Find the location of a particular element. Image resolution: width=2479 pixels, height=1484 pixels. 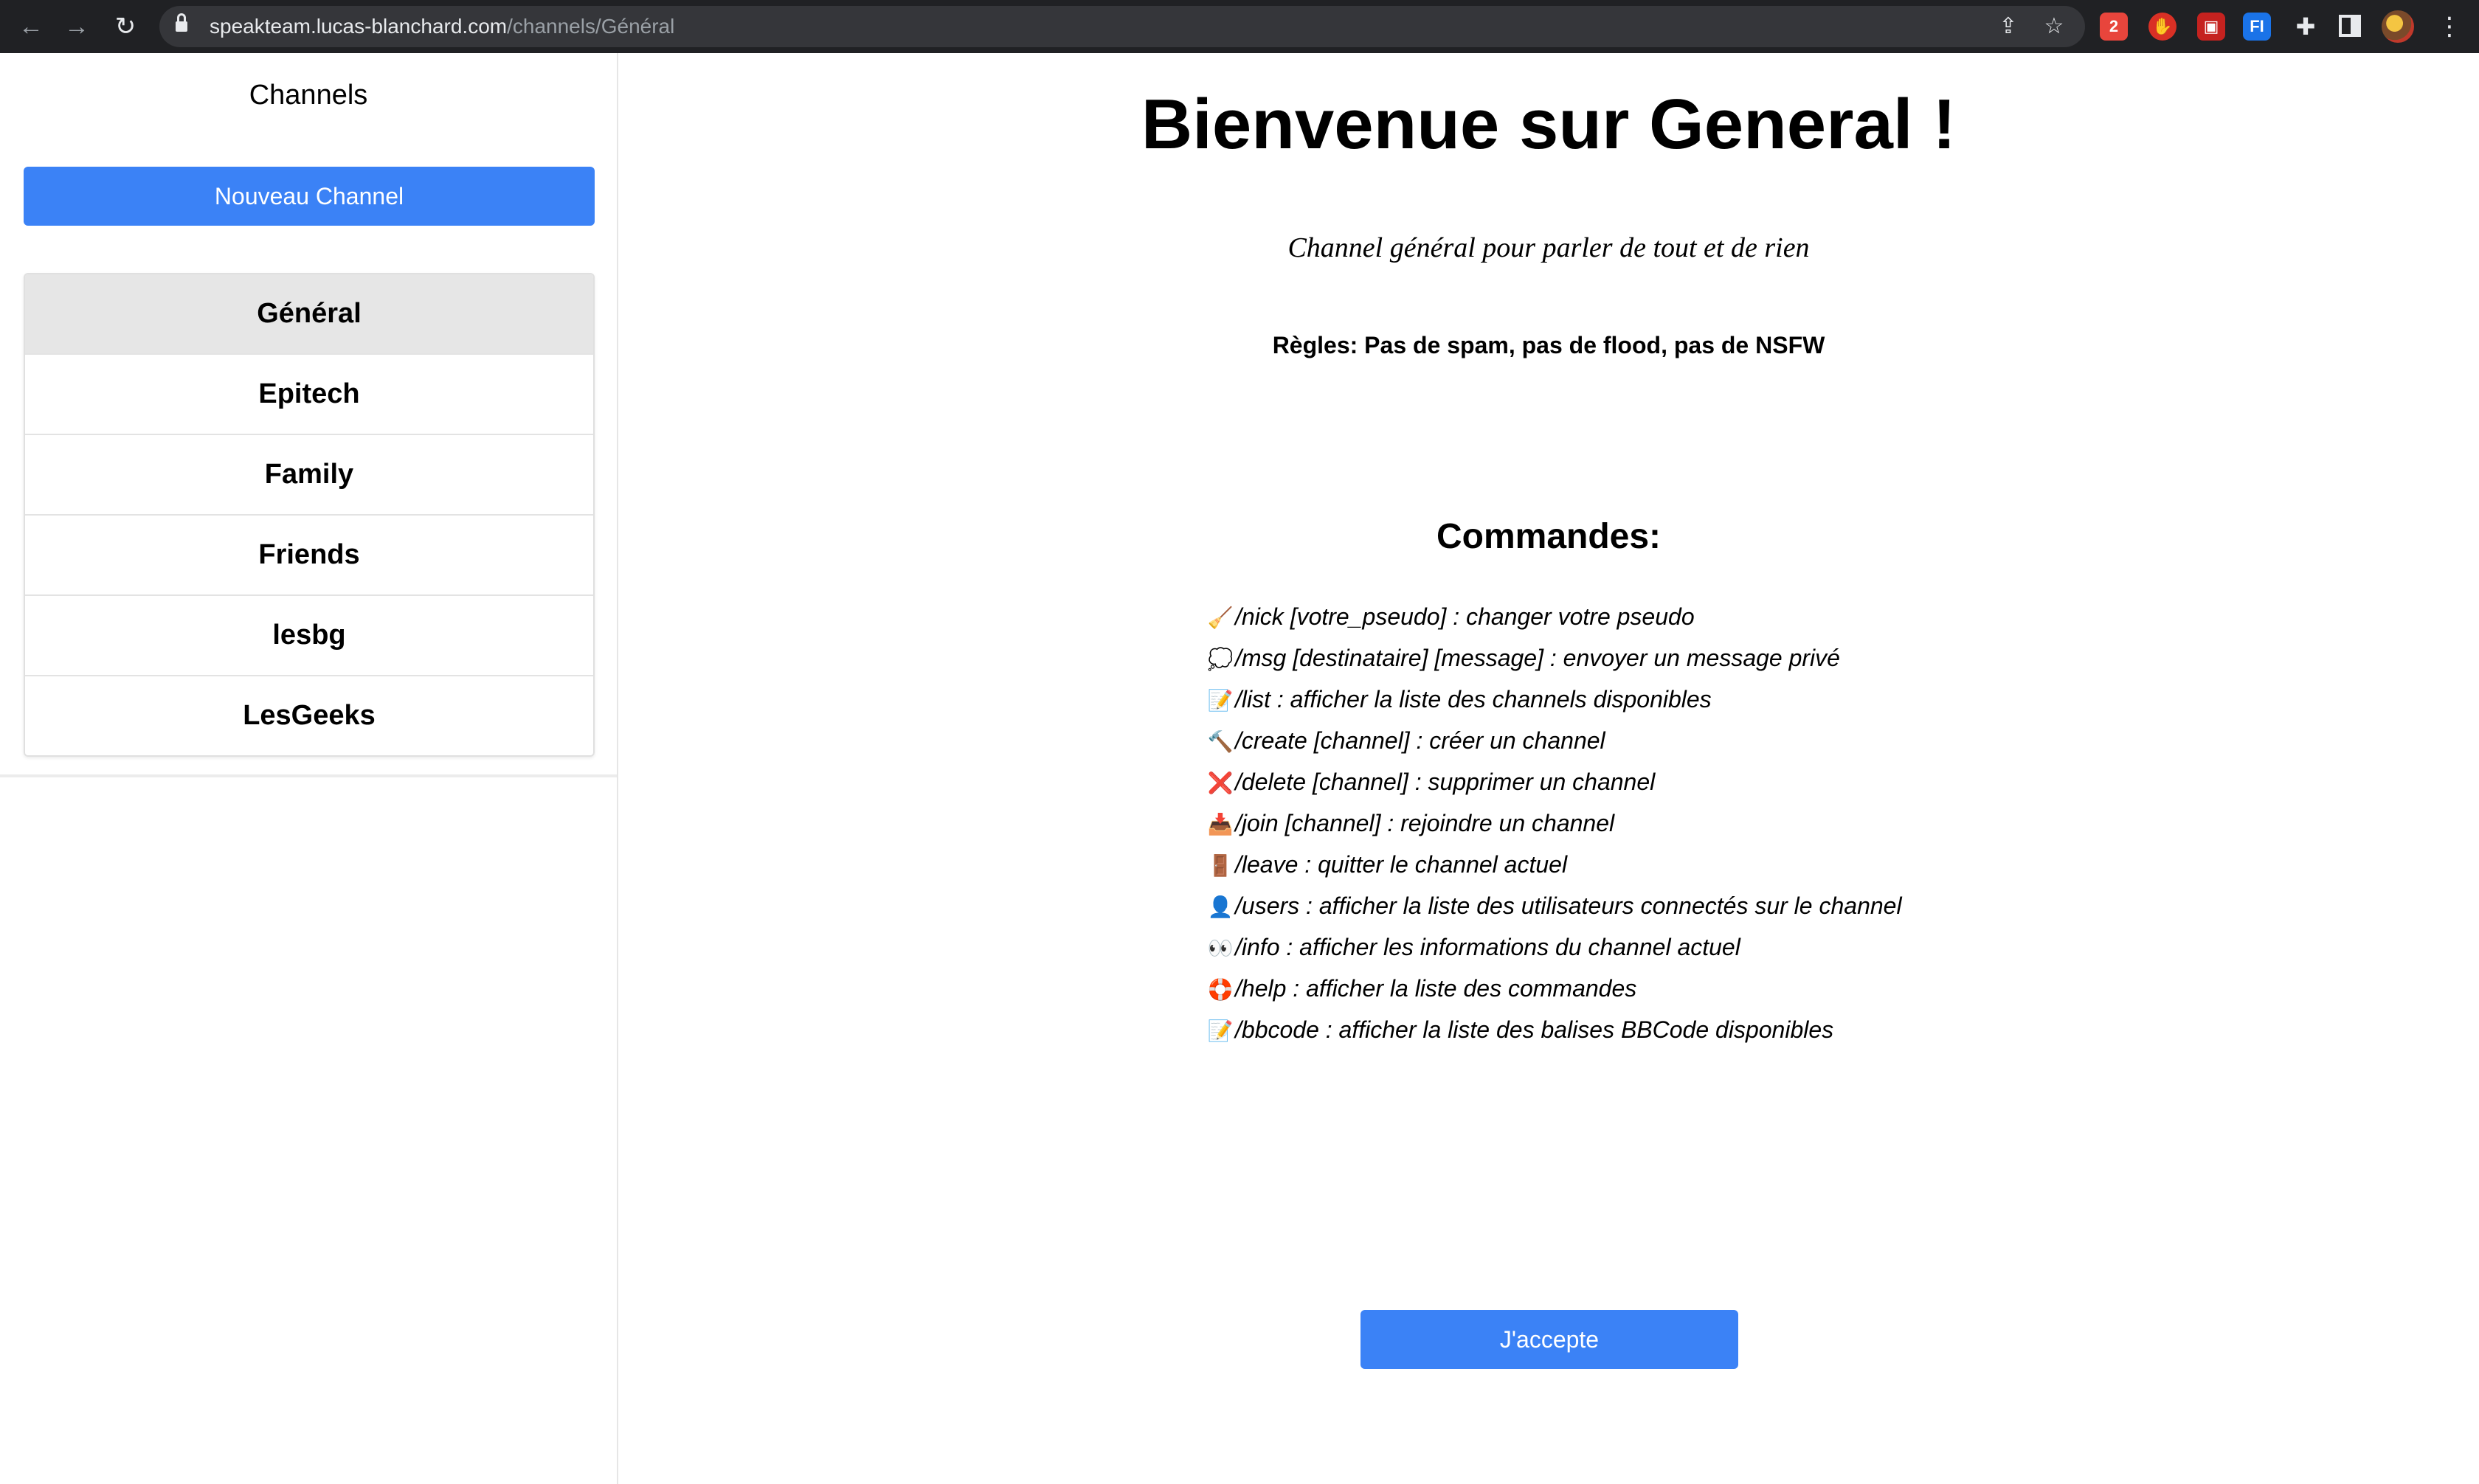

bookmark-star-icon: ☆ is located at coordinates (2054, 26).